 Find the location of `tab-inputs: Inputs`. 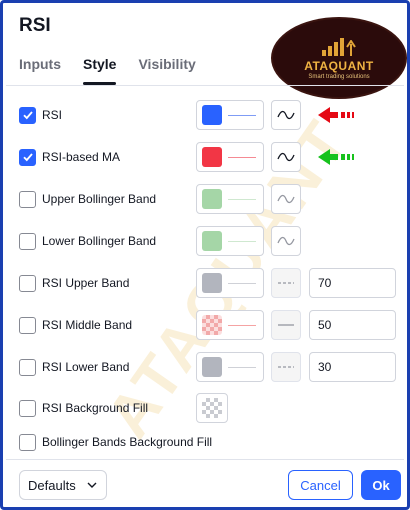

tab-inputs: Inputs is located at coordinates (40, 70).